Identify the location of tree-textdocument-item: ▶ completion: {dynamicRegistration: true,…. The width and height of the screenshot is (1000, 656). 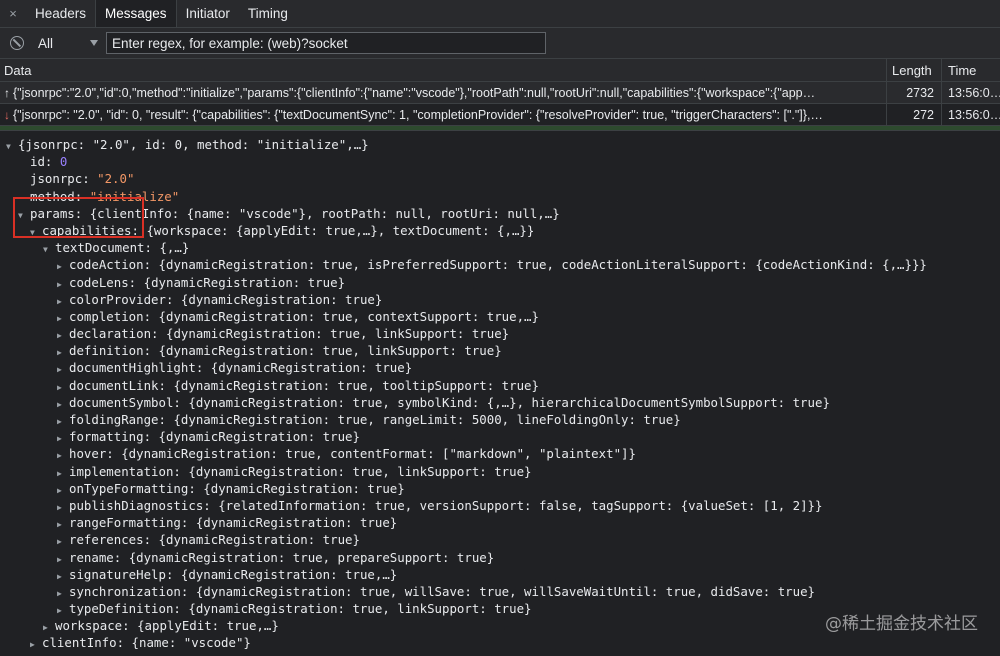
(500, 316).